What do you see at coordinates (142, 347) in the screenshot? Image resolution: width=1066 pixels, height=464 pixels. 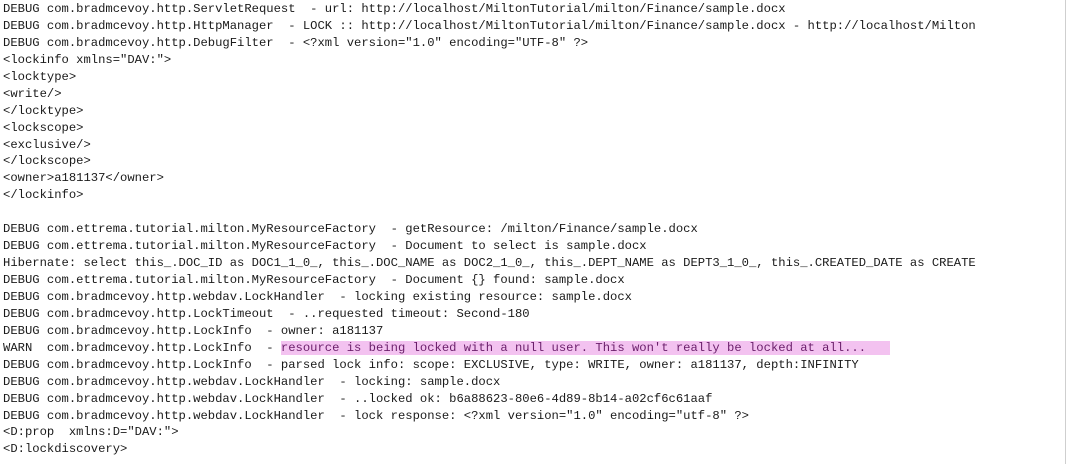 I see `warn-prefix: WARN com.bradmcevoy.http.LockInfo -` at bounding box center [142, 347].